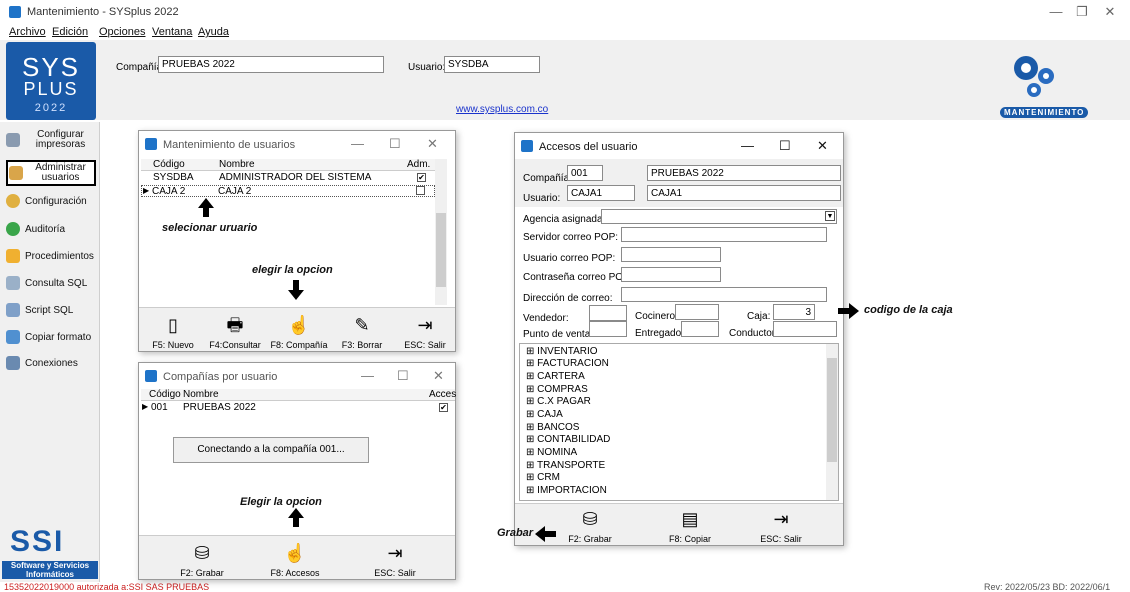  Describe the element at coordinates (565, 32) in the screenshot. I see `menu-bar: Archivo Edición Opciones Ventana Ayuda` at that location.